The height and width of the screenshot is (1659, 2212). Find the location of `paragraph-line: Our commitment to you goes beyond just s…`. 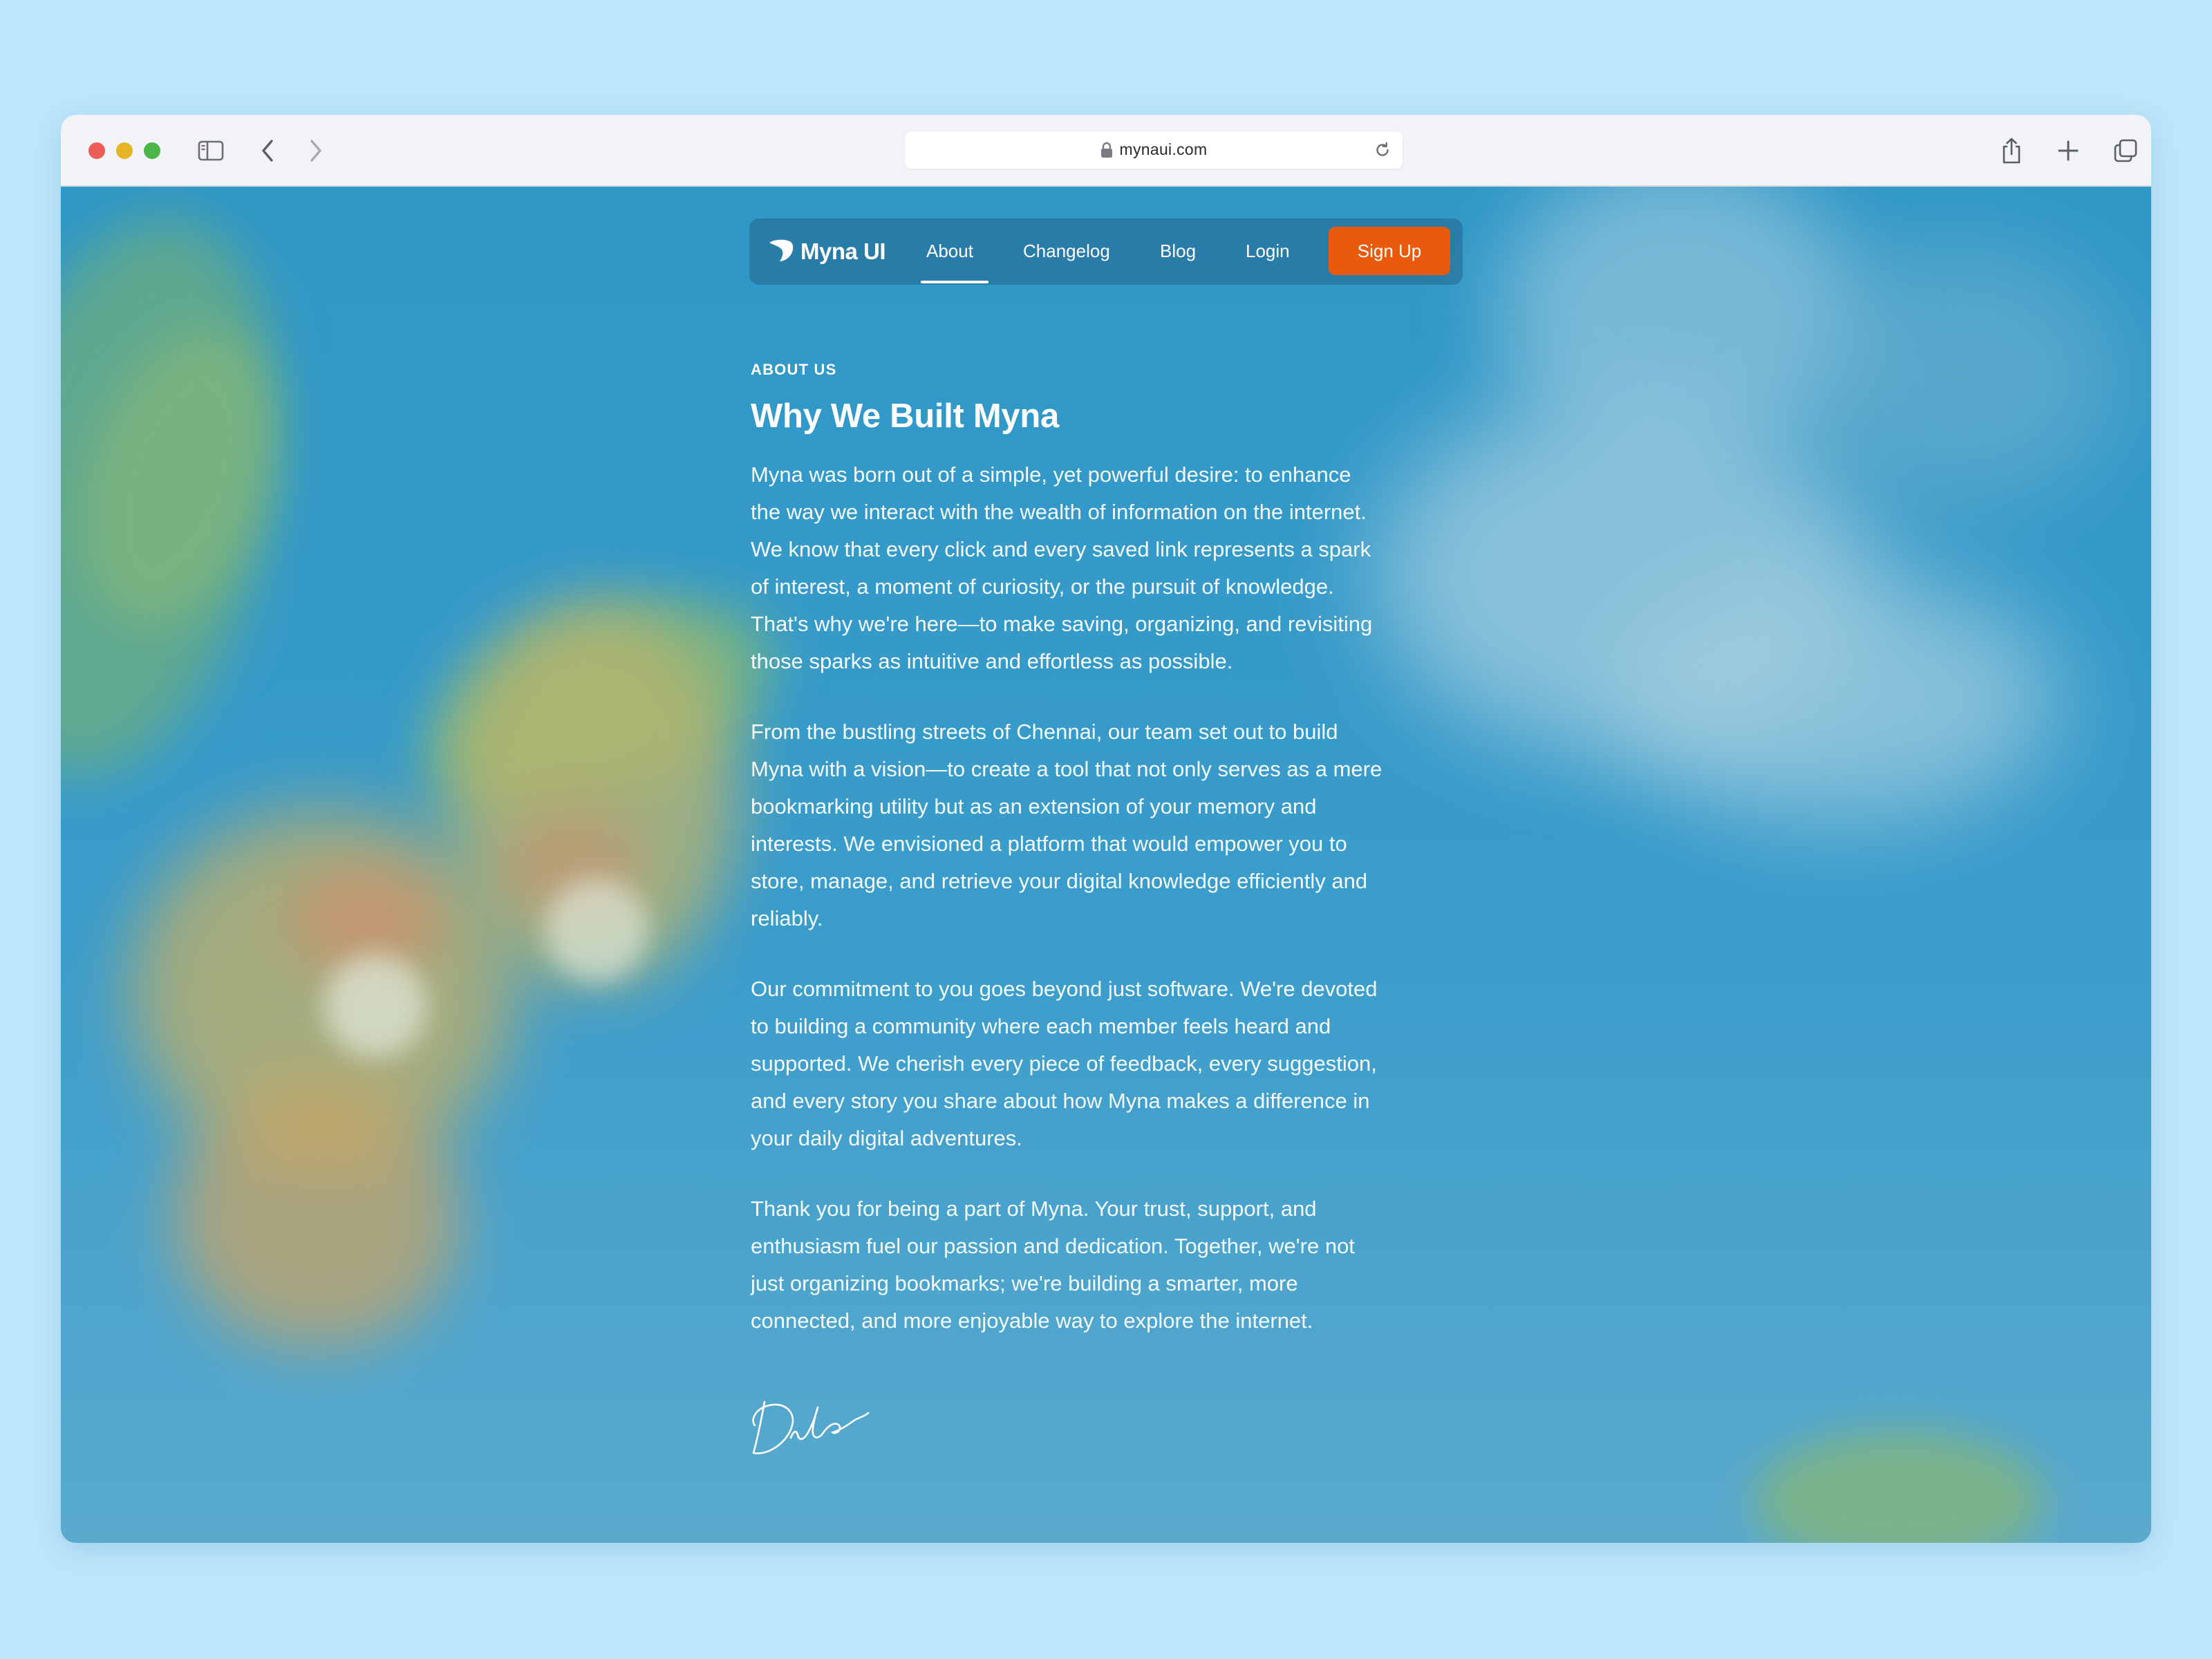

paragraph-line: Our commitment to you goes beyond just s… is located at coordinates (1064, 989).